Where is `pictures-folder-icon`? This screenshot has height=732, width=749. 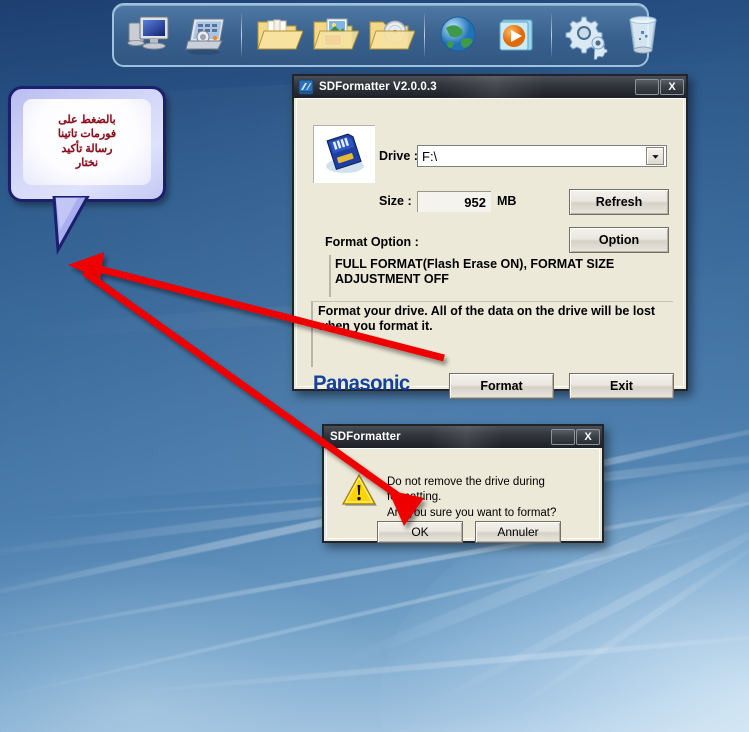 pictures-folder-icon is located at coordinates (333, 35).